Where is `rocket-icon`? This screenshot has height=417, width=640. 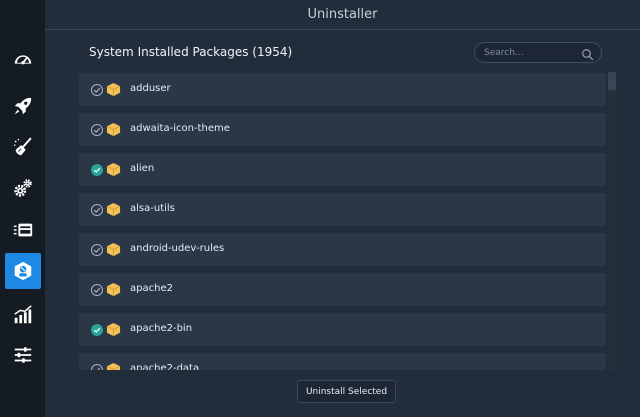
rocket-icon is located at coordinates (23, 106).